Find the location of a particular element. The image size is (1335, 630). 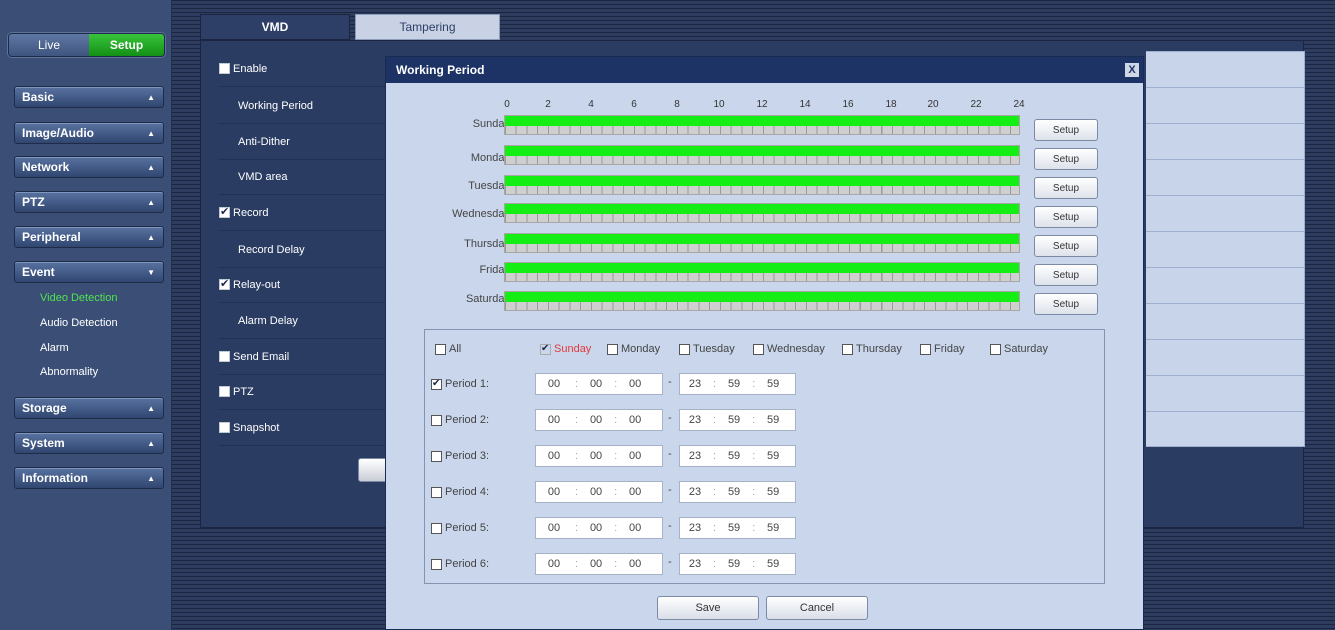

period-4-start-time: 00: 00: 00 is located at coordinates (599, 492).